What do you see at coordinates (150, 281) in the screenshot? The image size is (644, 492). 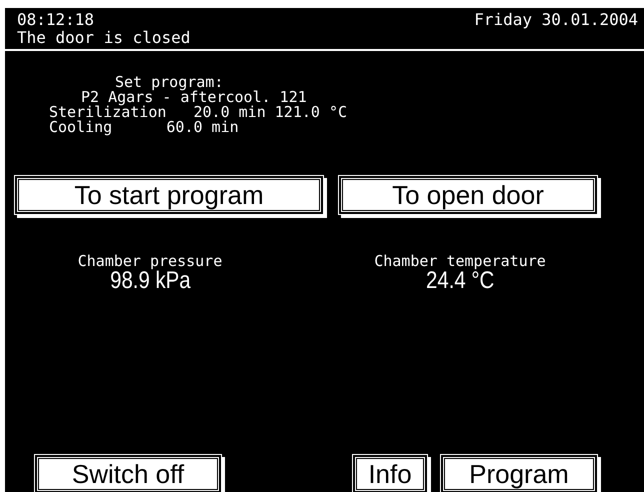 I see `reading-value: 98.9 kPa` at bounding box center [150, 281].